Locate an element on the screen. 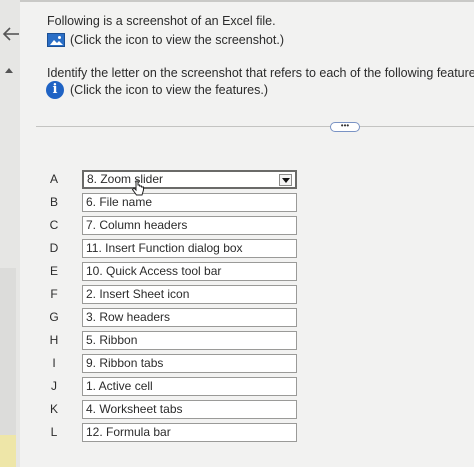  answer-select: 8. Zoom slider is located at coordinates (189, 179).